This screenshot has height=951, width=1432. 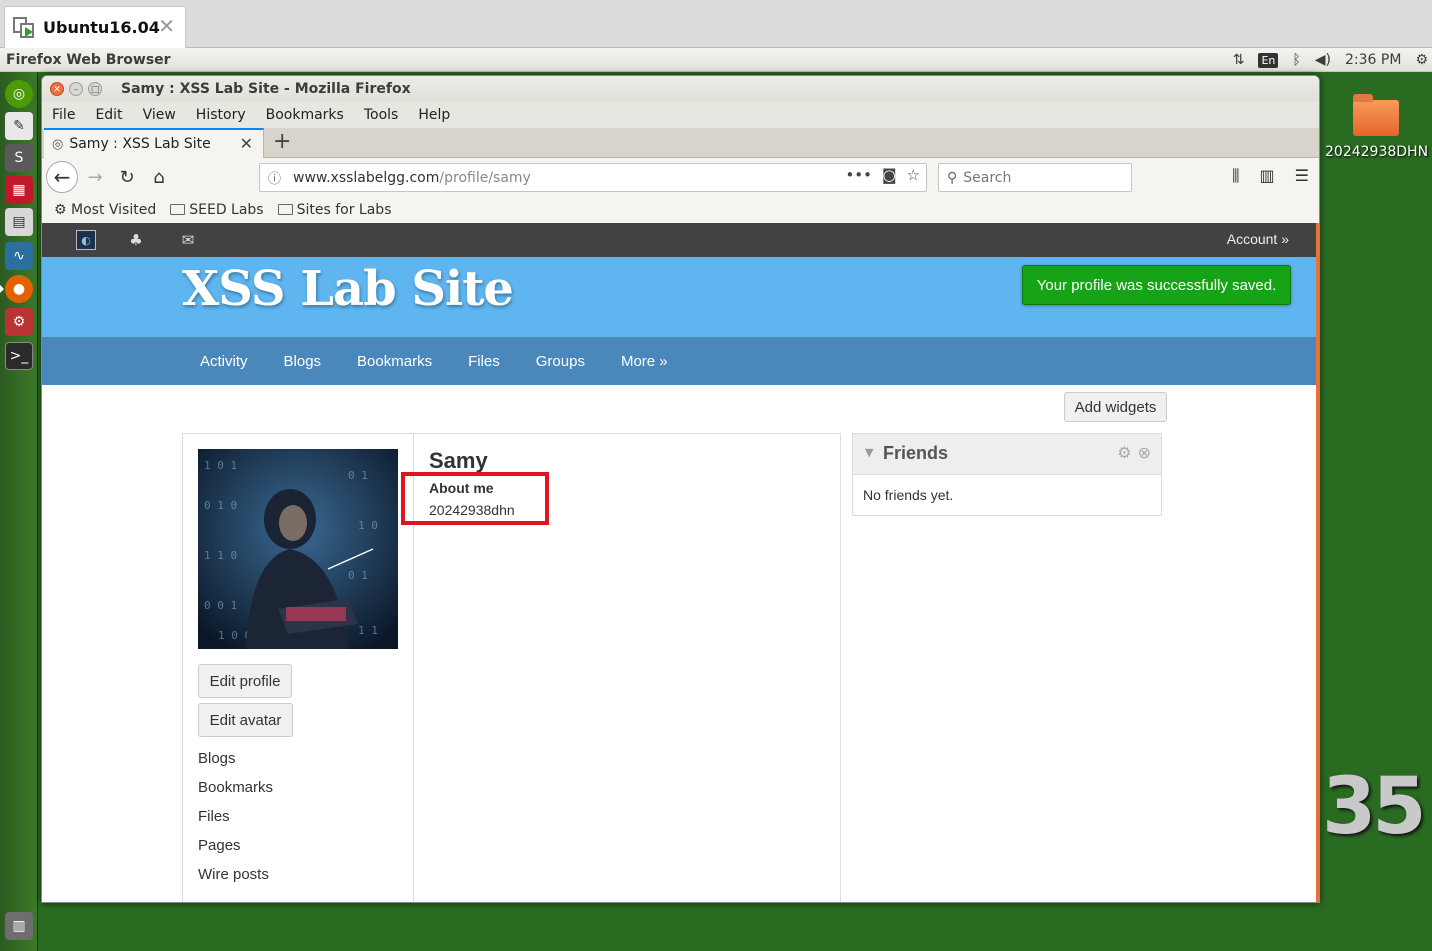 I want to click on keyboard-layout-indicator: En, so click(x=1268, y=60).